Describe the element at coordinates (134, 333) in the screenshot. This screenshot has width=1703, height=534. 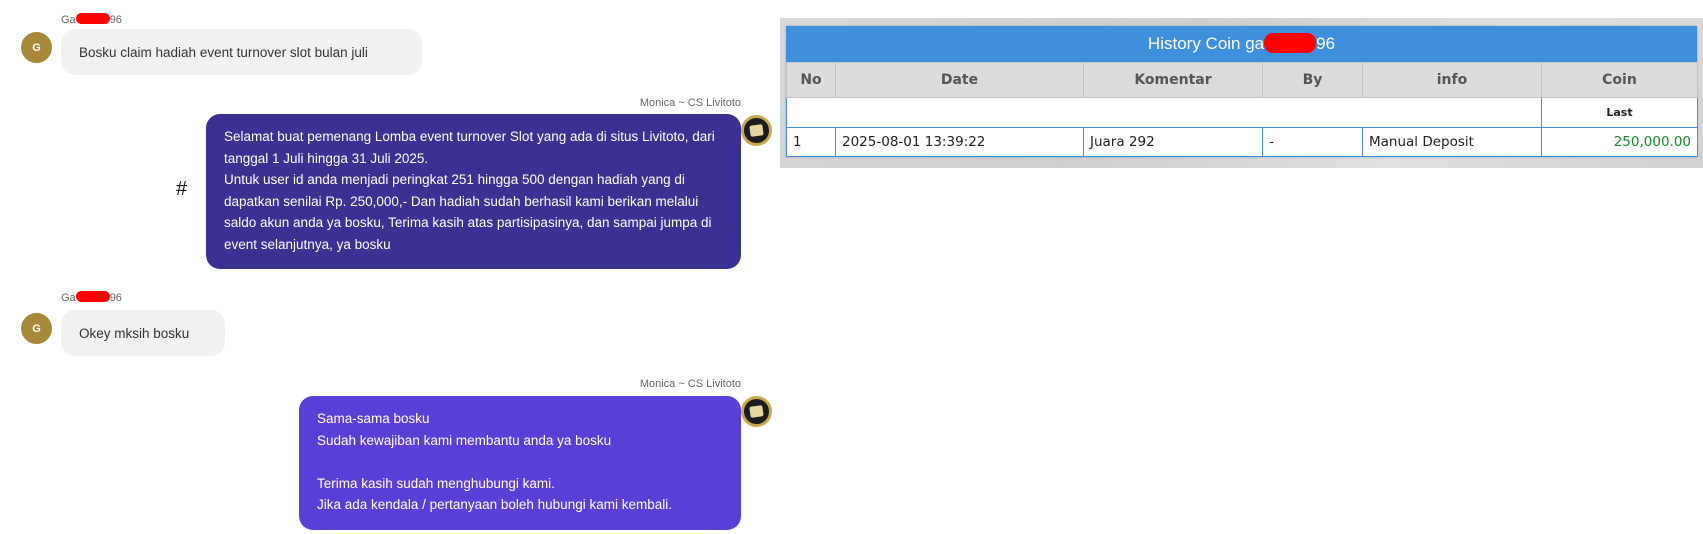
I see `message-text: Okey mksih bosku` at that location.